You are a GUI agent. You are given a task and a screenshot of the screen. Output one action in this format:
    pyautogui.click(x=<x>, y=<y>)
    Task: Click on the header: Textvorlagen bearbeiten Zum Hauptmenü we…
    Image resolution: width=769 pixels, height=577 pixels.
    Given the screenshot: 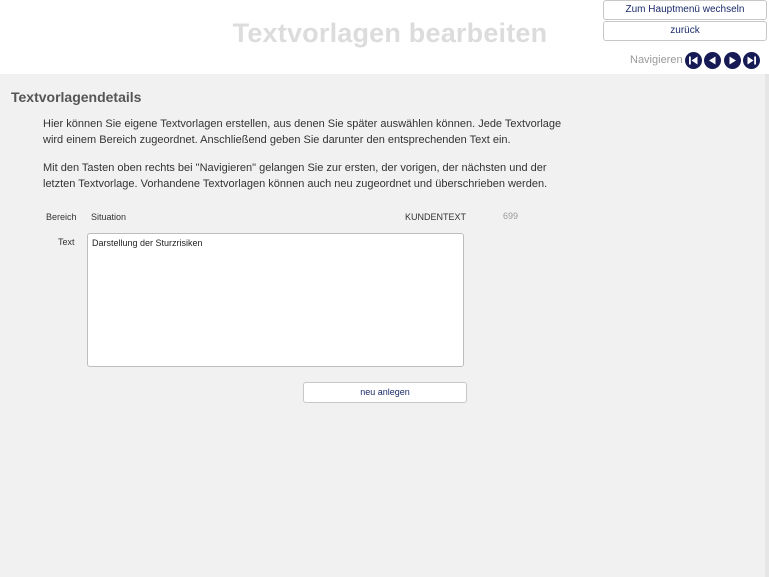 What is the action you would take?
    pyautogui.click(x=384, y=37)
    